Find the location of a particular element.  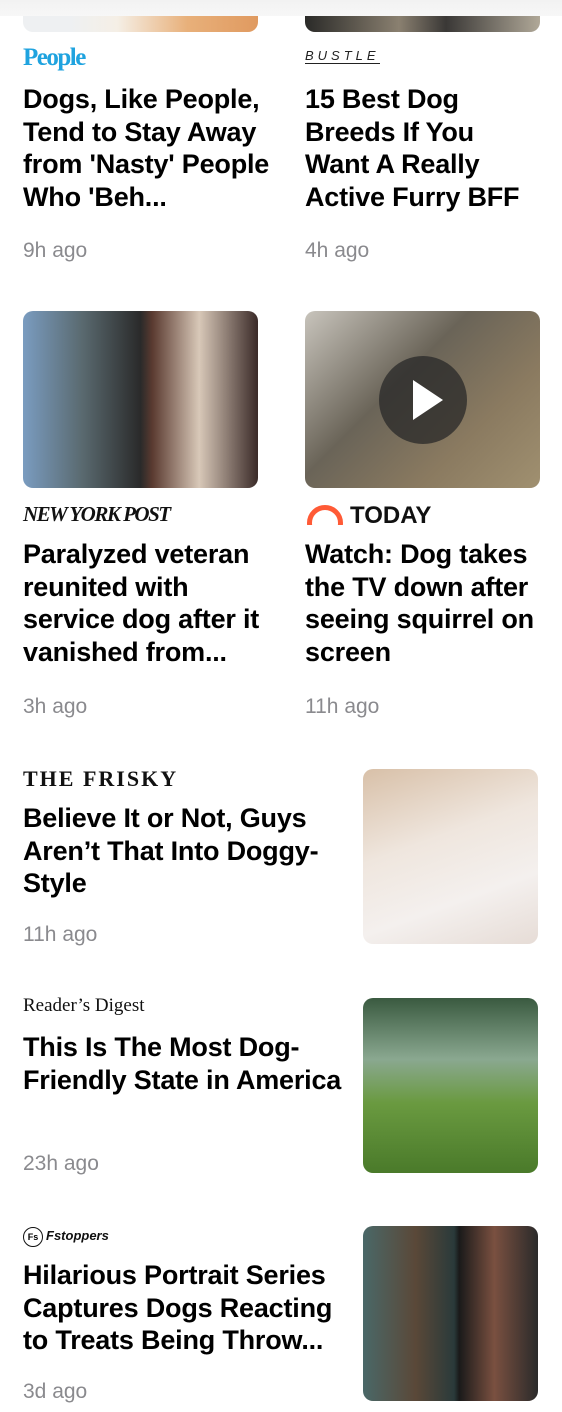

today-sunrise-icon is located at coordinates (325, 515).